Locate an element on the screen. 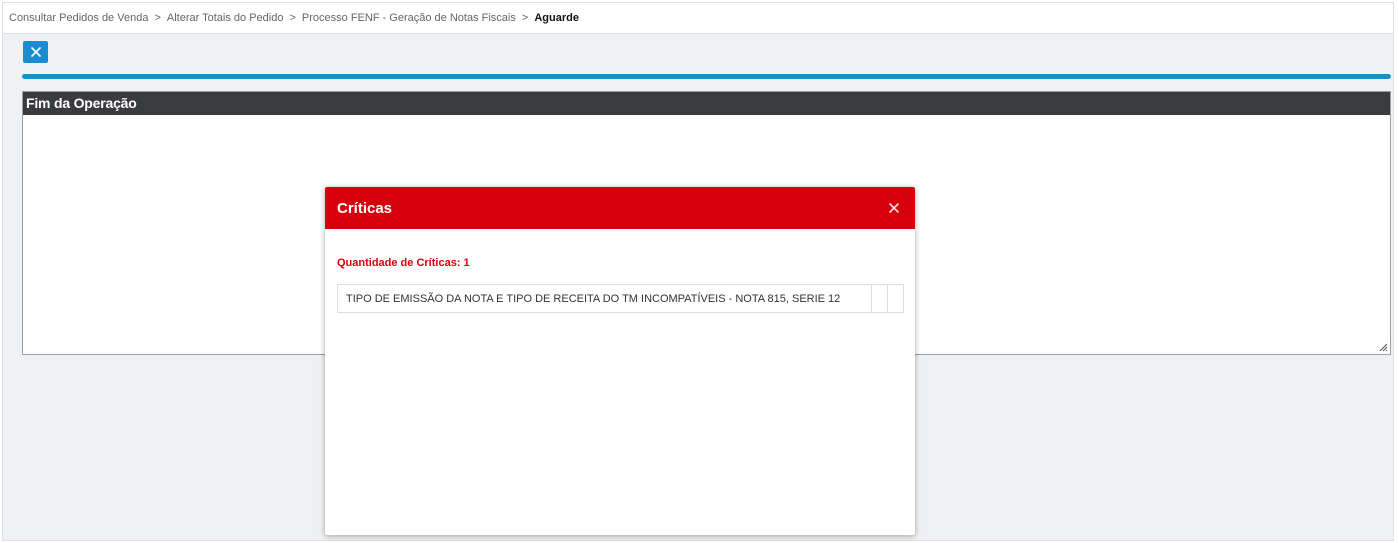  resize-grip-icon is located at coordinates (1383, 347).